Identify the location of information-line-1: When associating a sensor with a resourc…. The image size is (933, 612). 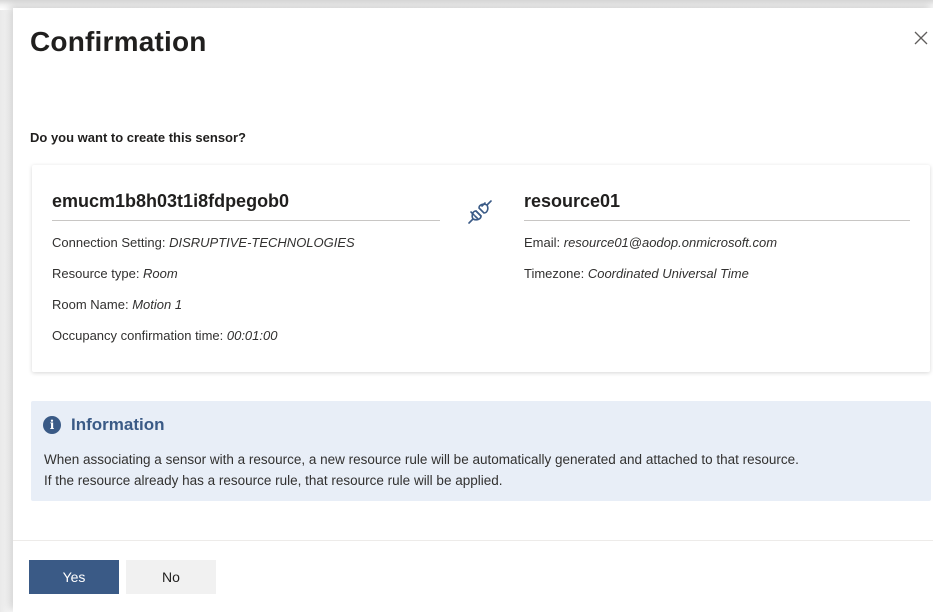
(421, 459).